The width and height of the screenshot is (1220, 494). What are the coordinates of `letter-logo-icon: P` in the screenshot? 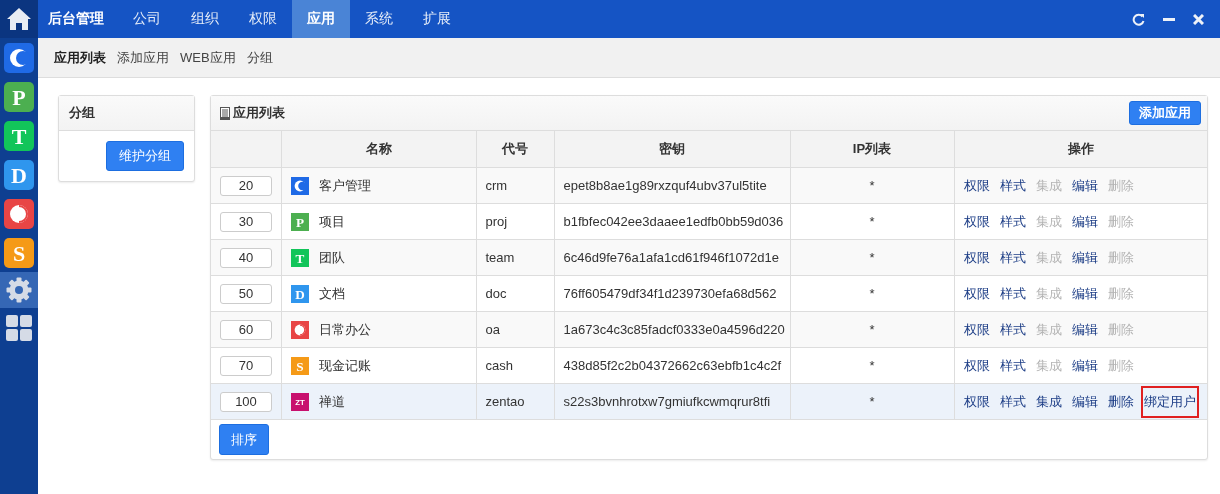 It's located at (299, 221).